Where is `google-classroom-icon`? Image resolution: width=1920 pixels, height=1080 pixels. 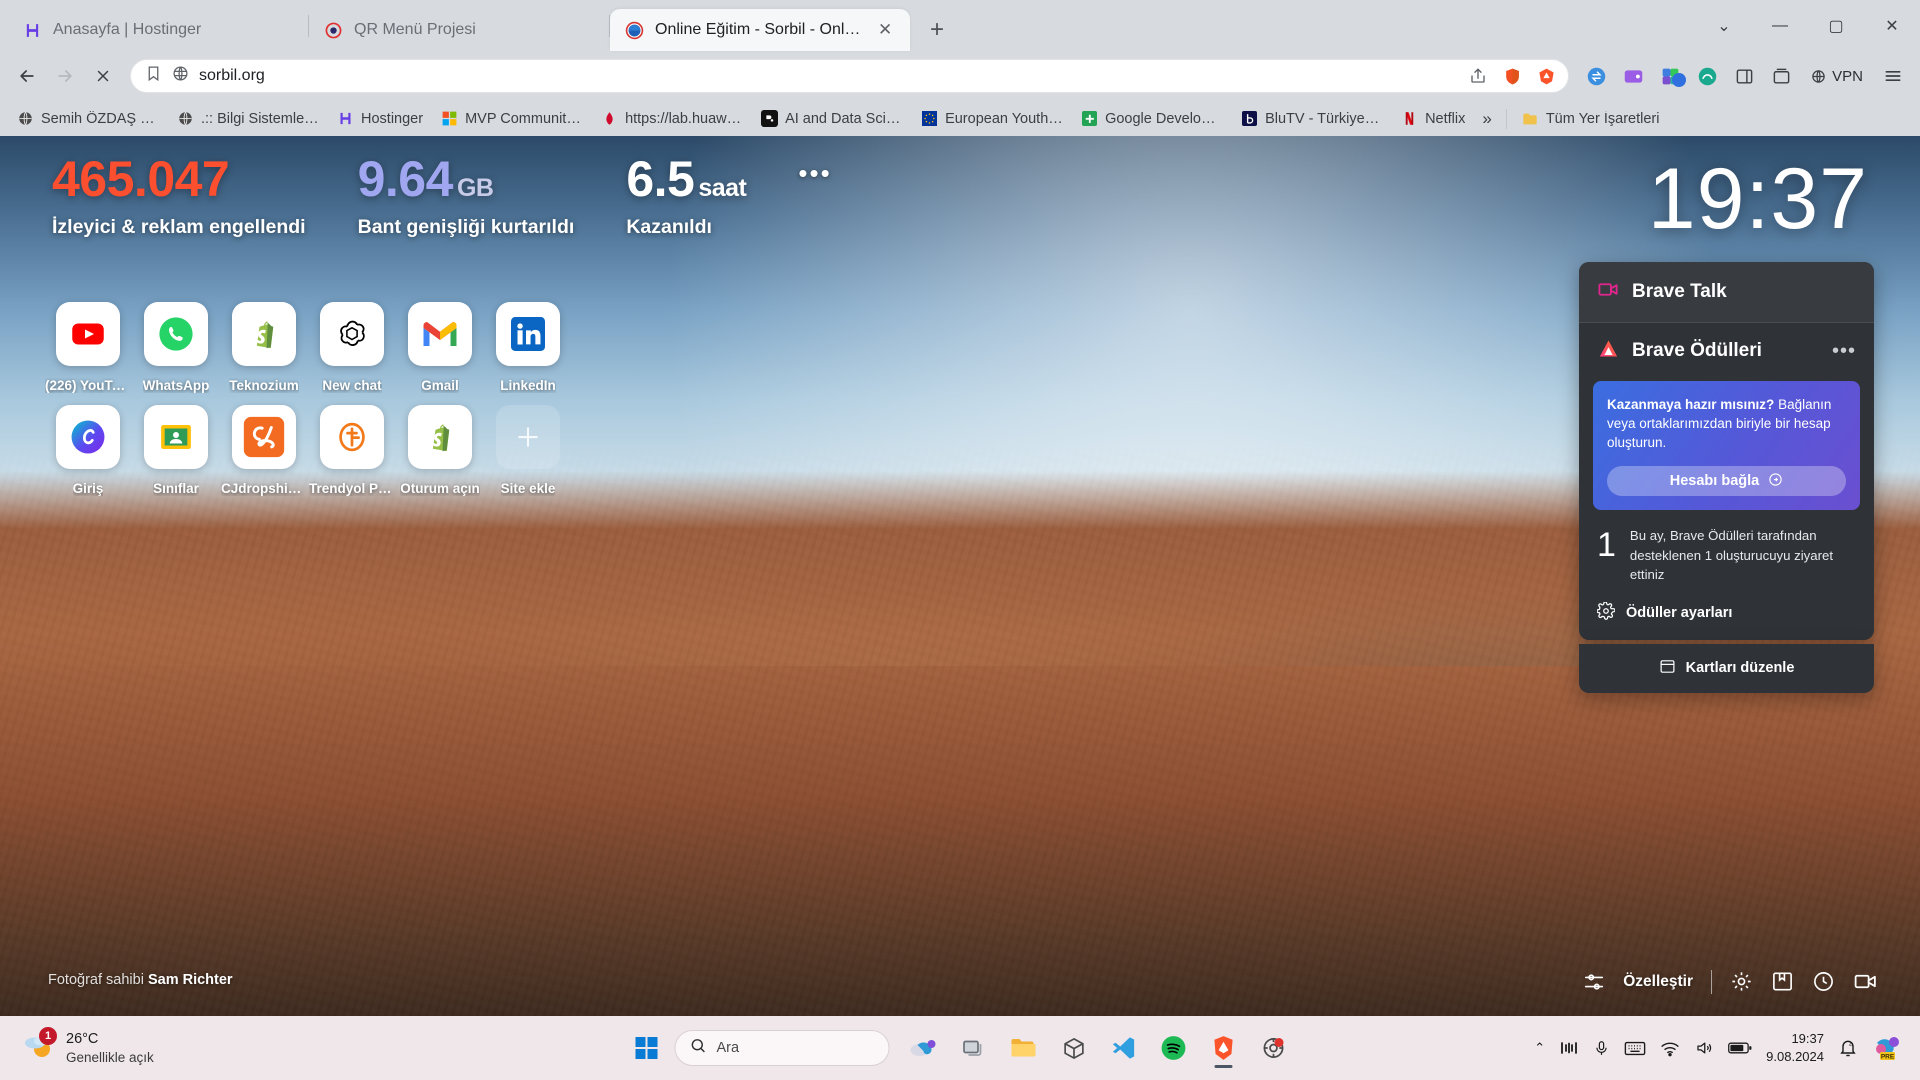 google-classroom-icon is located at coordinates (176, 437).